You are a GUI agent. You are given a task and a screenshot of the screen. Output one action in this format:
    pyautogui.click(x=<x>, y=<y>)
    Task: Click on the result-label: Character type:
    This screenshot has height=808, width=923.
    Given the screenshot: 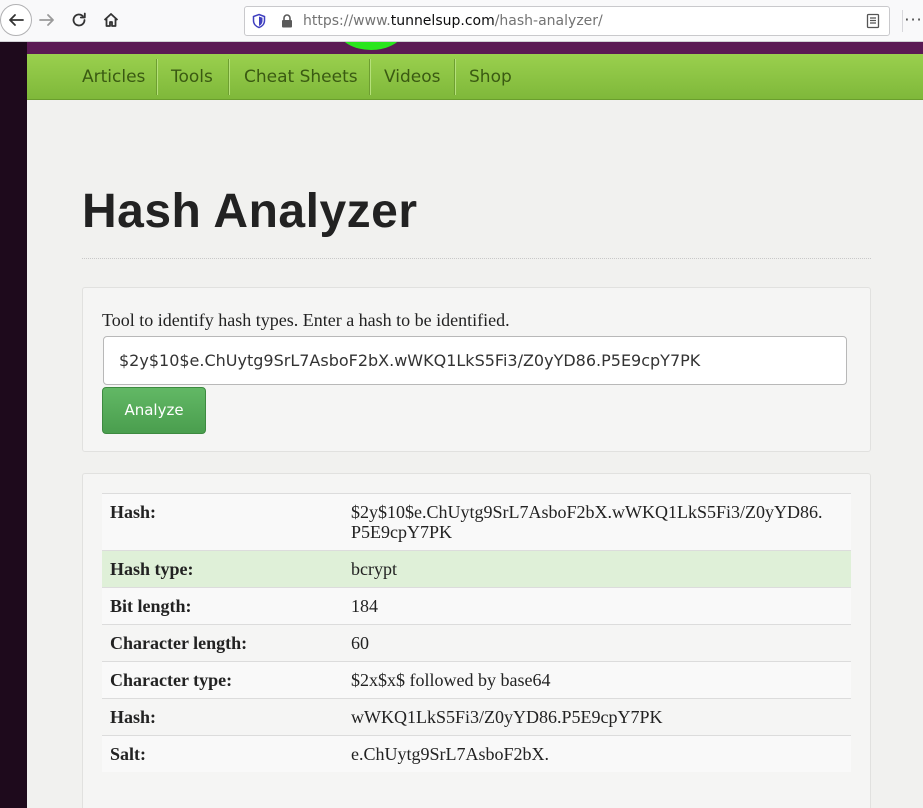 What is the action you would take?
    pyautogui.click(x=222, y=680)
    